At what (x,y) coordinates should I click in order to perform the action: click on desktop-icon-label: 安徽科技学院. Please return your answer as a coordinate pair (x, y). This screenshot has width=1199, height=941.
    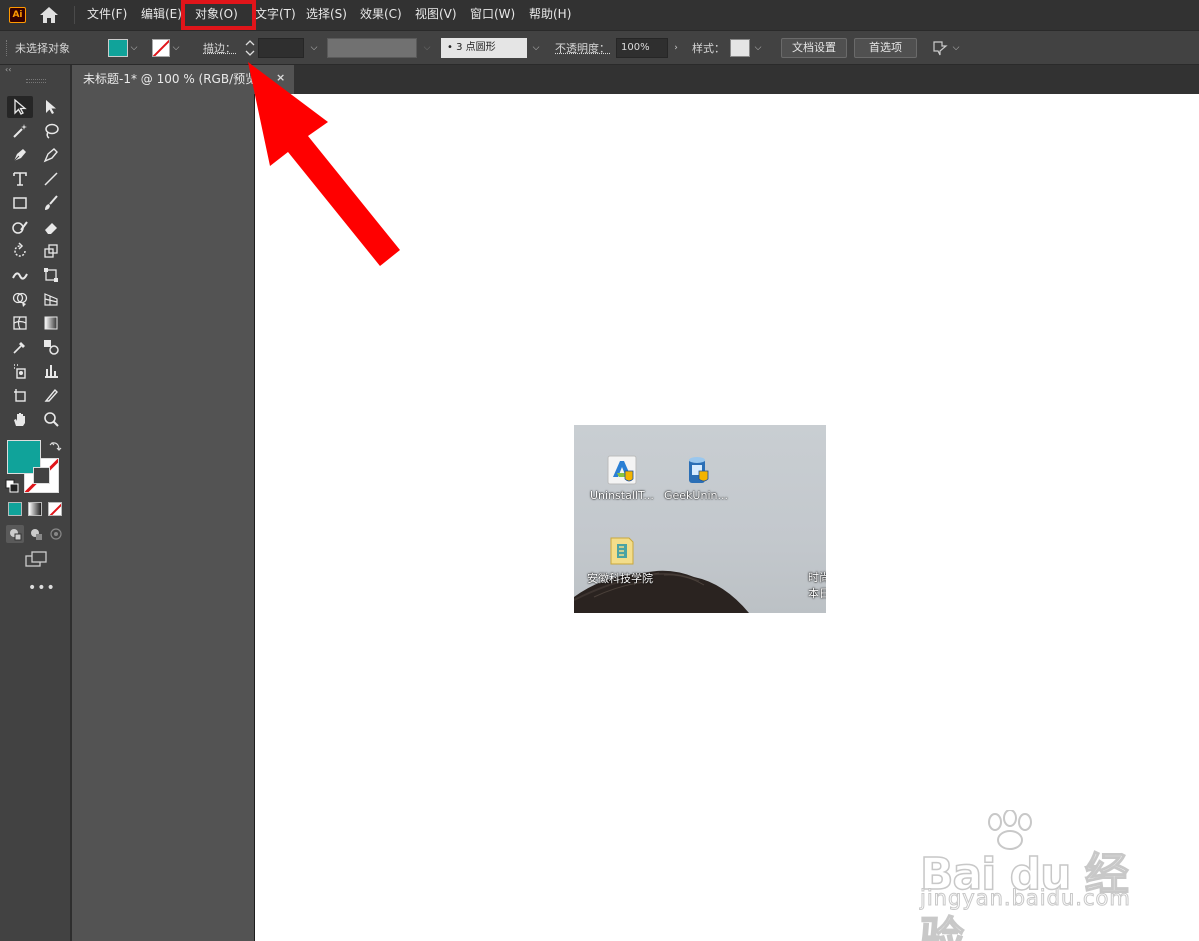
    Looking at the image, I should click on (620, 578).